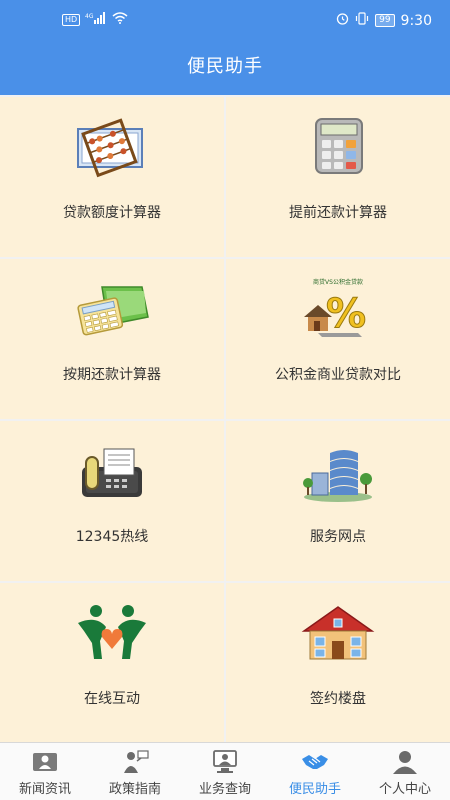  I want to click on status-time: 9:30, so click(416, 20).